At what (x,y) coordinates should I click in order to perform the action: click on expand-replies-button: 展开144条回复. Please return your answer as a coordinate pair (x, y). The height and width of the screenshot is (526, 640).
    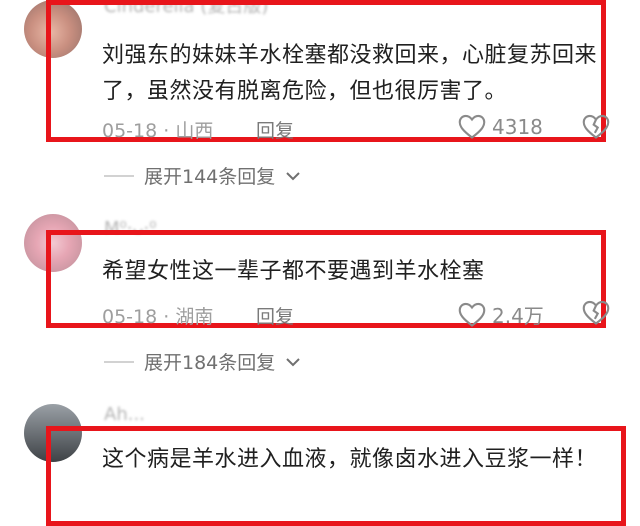
    Looking at the image, I should click on (202, 175).